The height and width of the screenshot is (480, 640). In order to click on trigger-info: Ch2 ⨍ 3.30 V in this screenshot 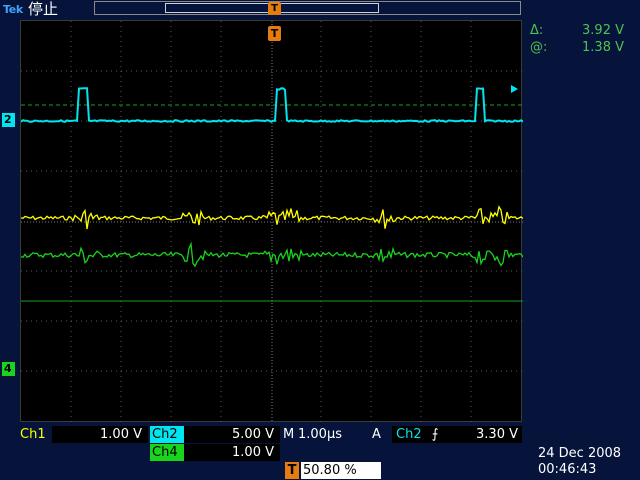, I will do `click(457, 434)`.